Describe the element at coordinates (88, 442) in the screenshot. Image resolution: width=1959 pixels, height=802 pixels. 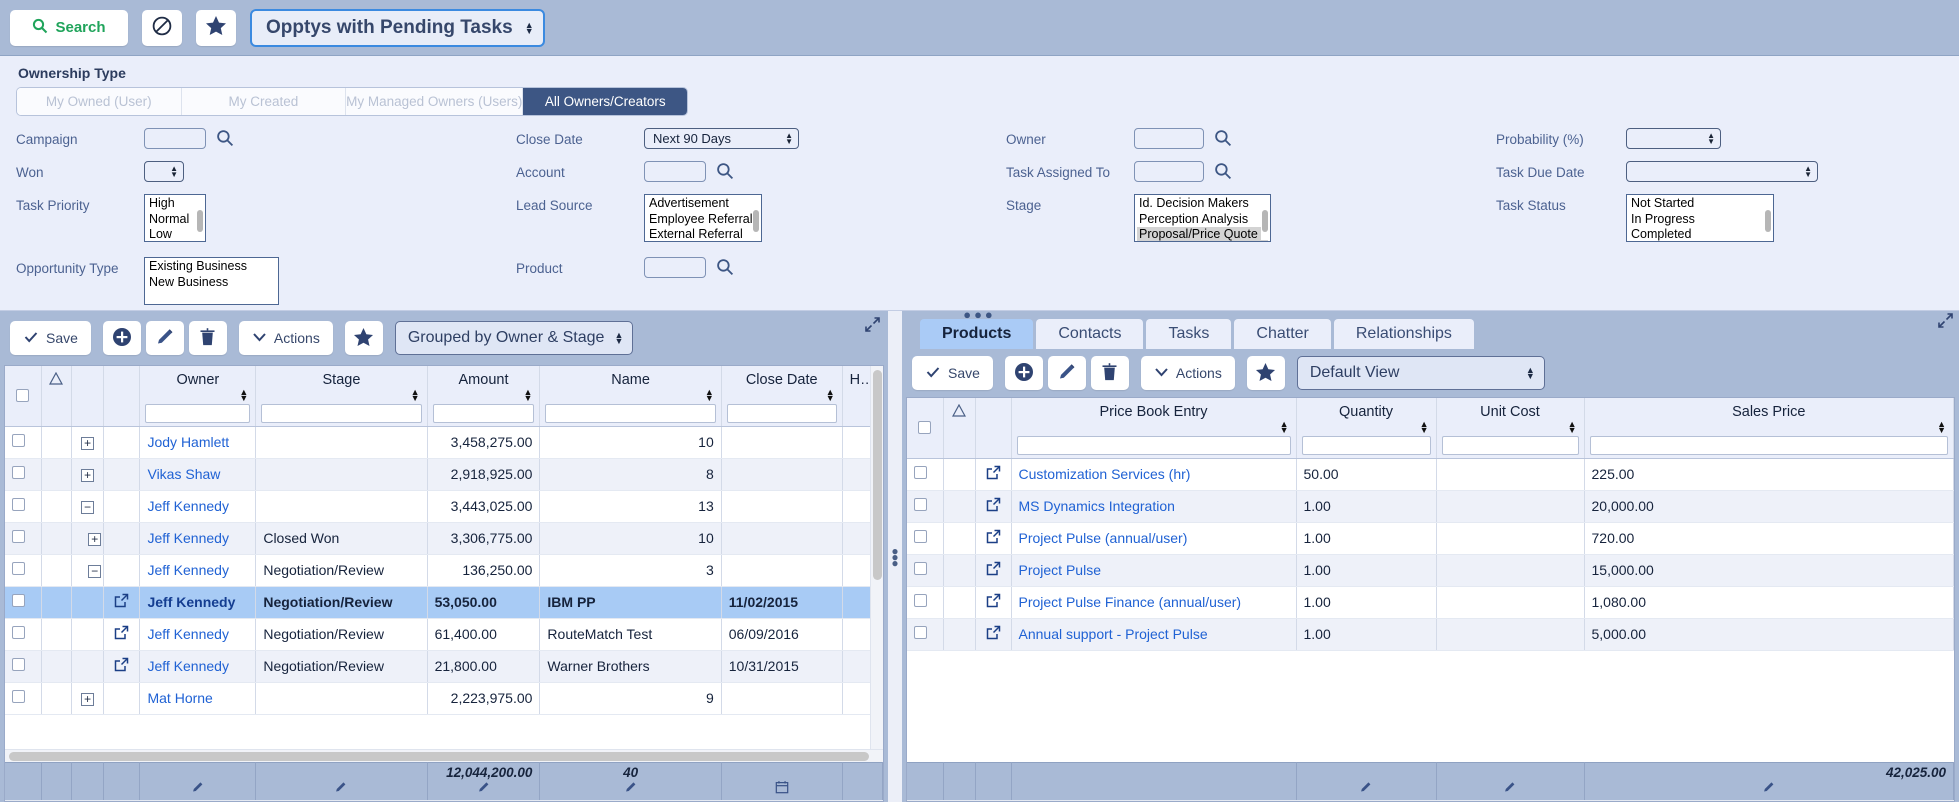
I see `row-expander-cell: +` at that location.